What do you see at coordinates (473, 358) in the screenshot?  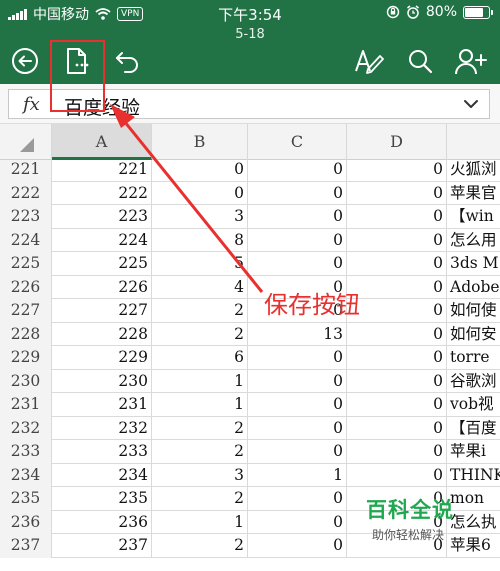 I see `cell-e: torre` at bounding box center [473, 358].